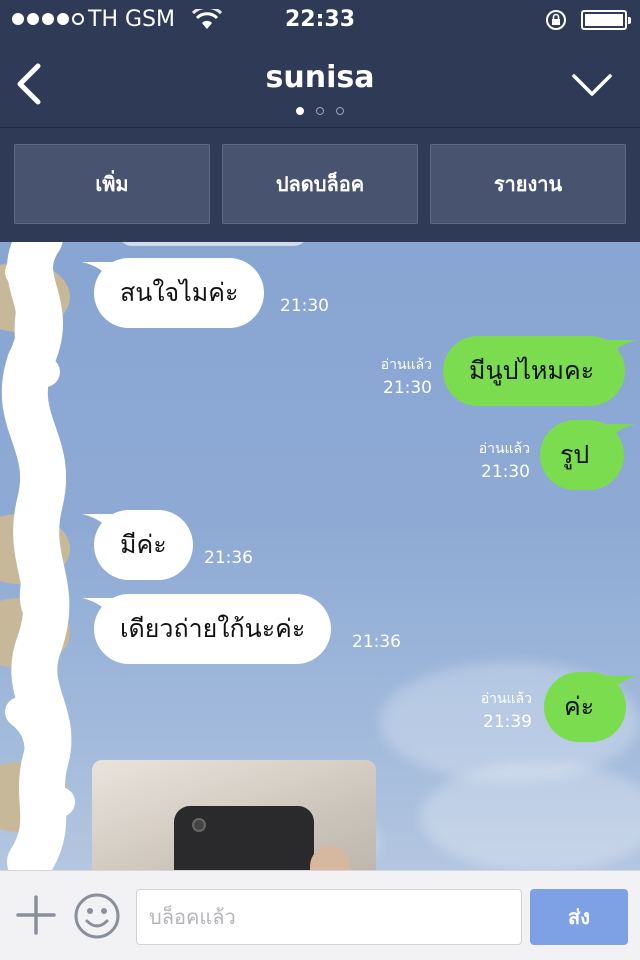  Describe the element at coordinates (300, 111) in the screenshot. I see `page-dot-active` at that location.